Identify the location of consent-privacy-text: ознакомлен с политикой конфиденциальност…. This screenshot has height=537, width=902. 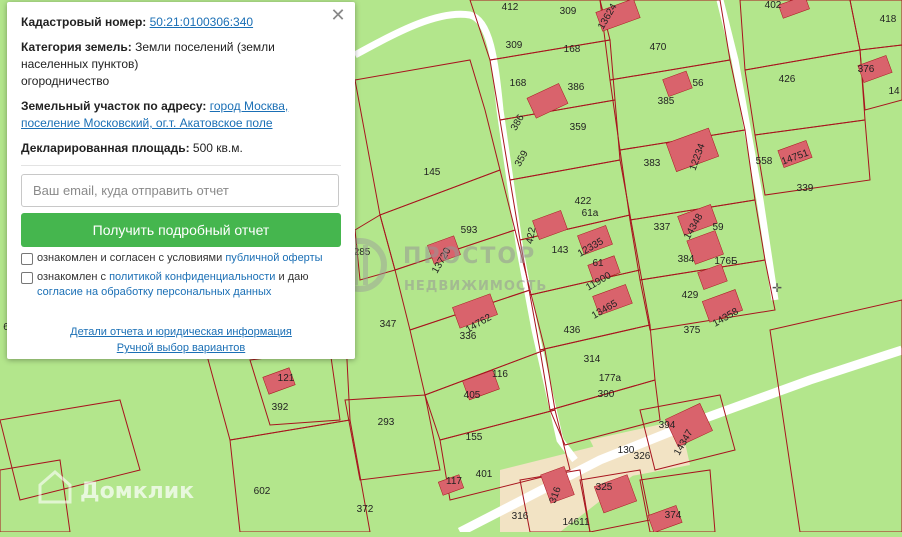
(189, 285).